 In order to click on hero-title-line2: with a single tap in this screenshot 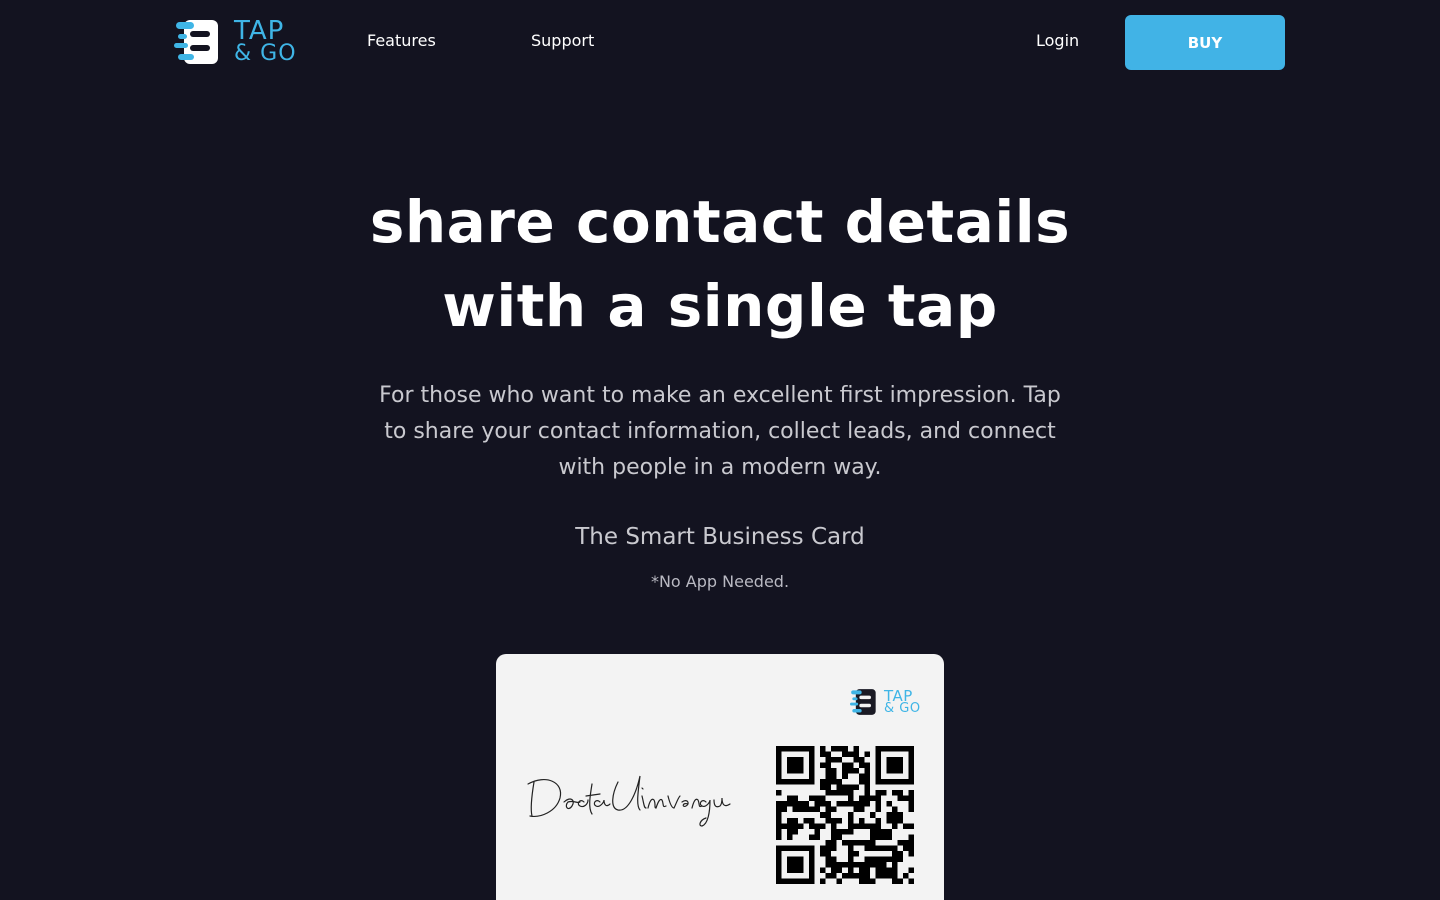, I will do `click(720, 306)`.